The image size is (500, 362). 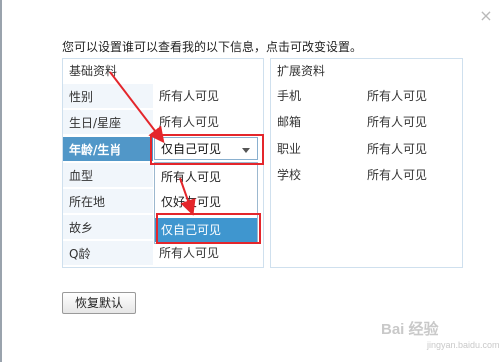 What do you see at coordinates (206, 230) in the screenshot?
I see `option-only-me: 仅自己可见` at bounding box center [206, 230].